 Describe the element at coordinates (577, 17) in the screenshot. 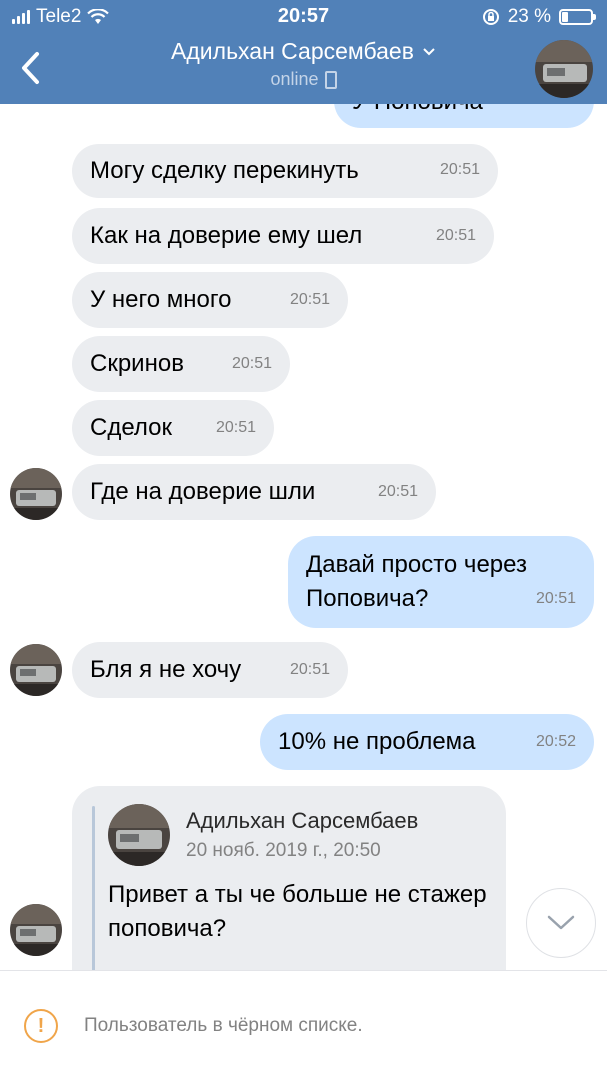

I see `battery-icon` at that location.